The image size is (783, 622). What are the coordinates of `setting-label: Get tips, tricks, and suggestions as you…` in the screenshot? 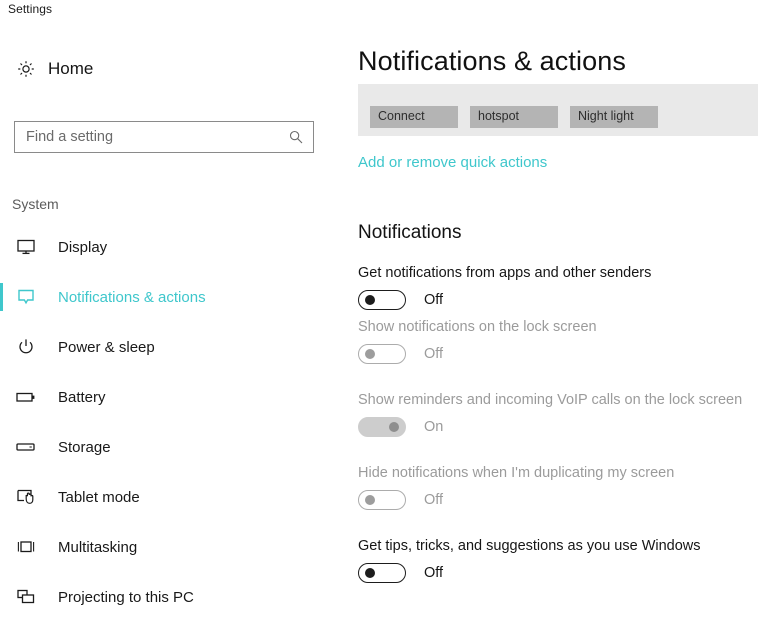 It's located at (529, 546).